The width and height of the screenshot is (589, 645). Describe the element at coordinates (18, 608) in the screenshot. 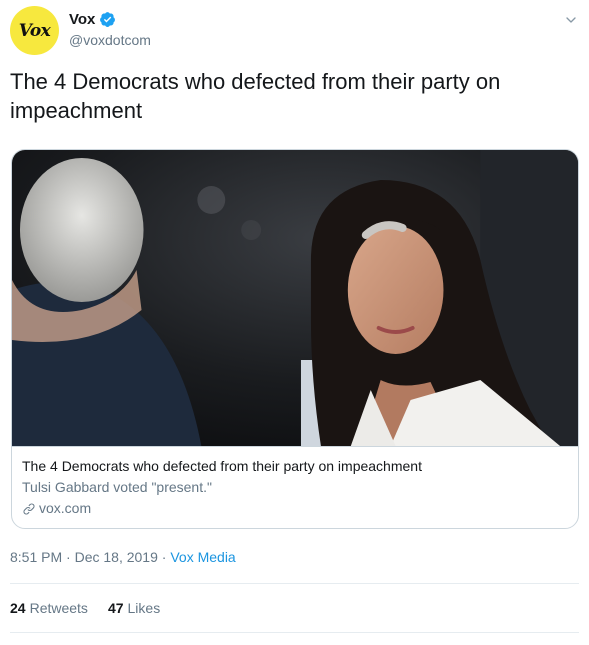

I see `retweets-count: 24` at that location.